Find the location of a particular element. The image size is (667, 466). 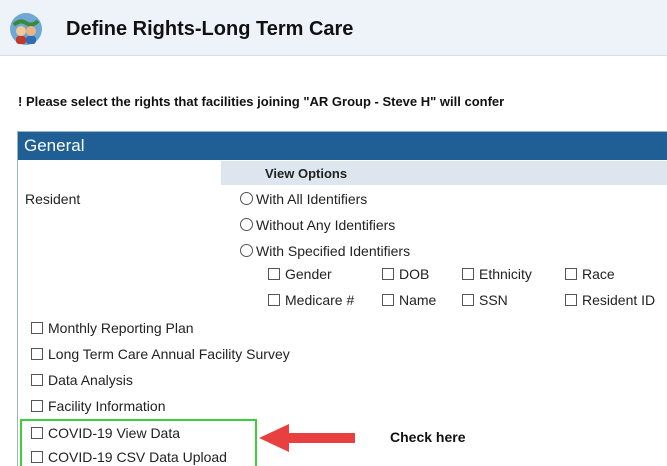

view-options-label: View Options is located at coordinates (306, 173).